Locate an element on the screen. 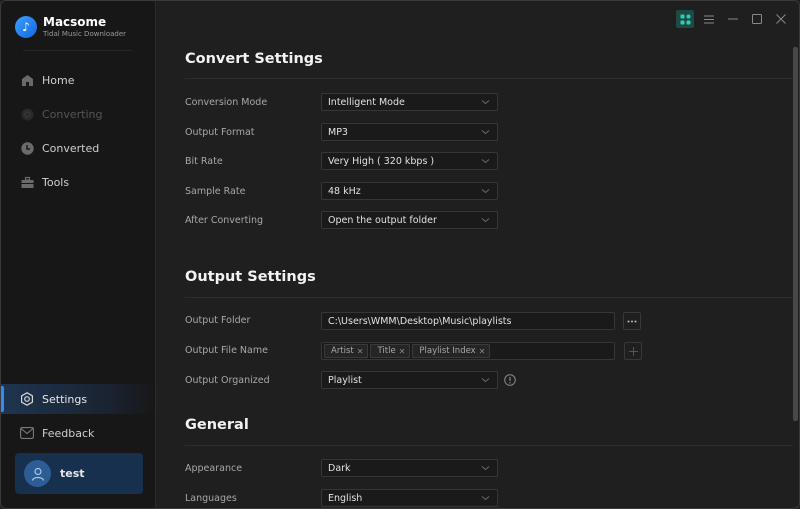 This screenshot has height=509, width=800. languages-select: English is located at coordinates (409, 498).